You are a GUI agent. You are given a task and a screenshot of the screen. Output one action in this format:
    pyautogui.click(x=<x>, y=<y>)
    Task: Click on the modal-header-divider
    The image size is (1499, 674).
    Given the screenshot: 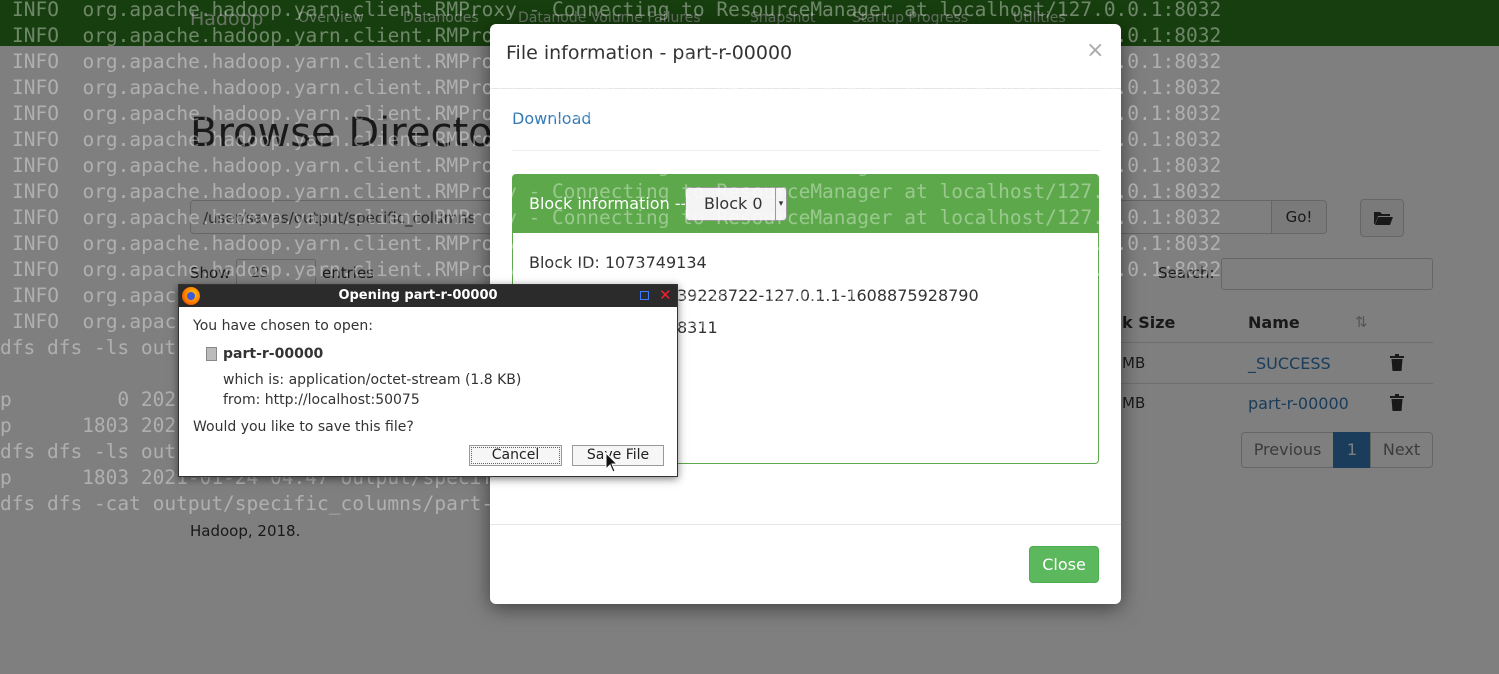 What is the action you would take?
    pyautogui.click(x=805, y=88)
    